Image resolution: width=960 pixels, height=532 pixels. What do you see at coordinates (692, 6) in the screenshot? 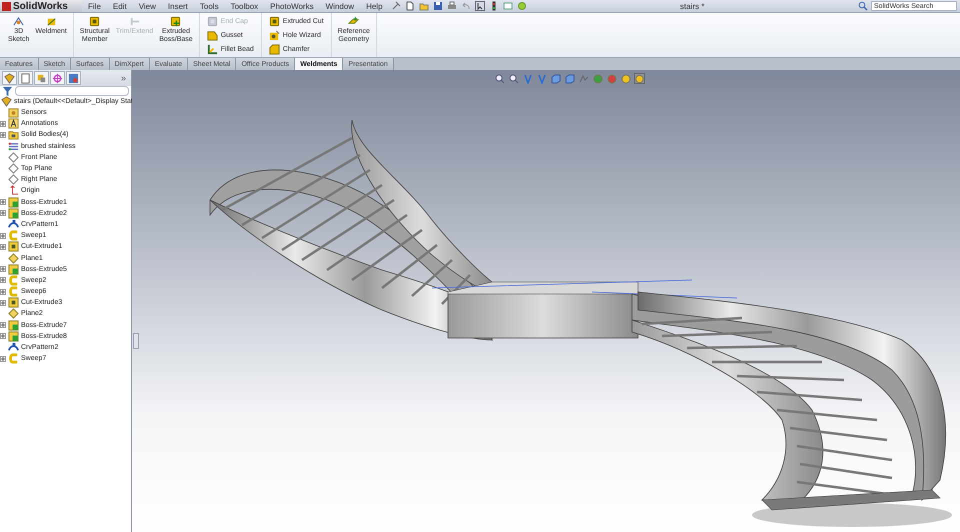
I see `document-title: stairs *` at bounding box center [692, 6].